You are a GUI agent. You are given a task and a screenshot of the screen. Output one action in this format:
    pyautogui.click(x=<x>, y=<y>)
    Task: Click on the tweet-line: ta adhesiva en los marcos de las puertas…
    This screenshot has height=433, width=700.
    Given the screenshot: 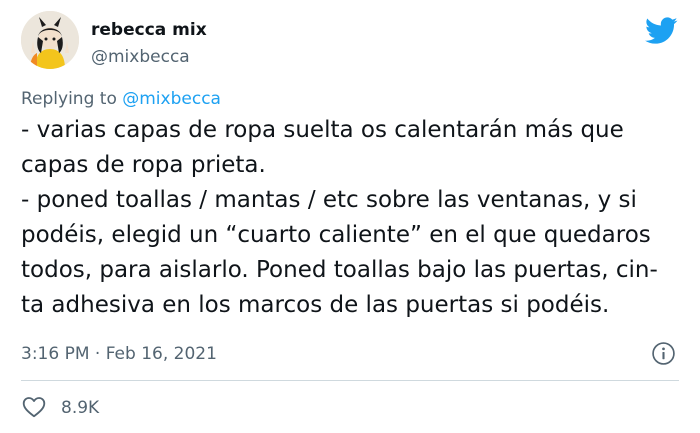 What is the action you would take?
    pyautogui.click(x=315, y=305)
    